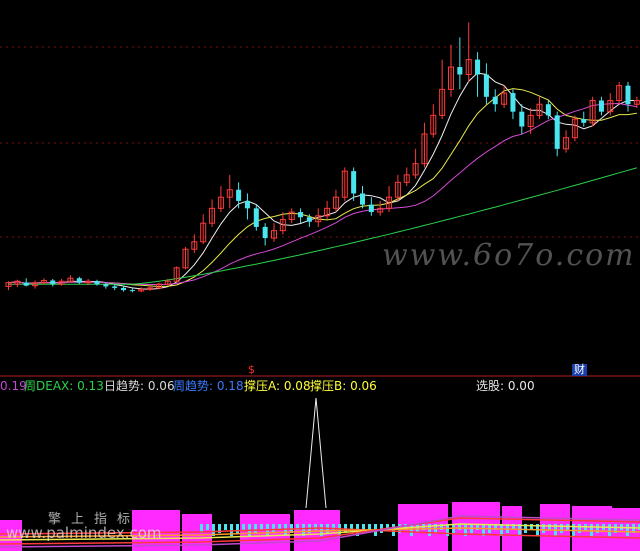 The width and height of the screenshot is (640, 551). Describe the element at coordinates (208, 386) in the screenshot. I see `indicator-readout-week-trend: 周趋势: 0.18` at that location.